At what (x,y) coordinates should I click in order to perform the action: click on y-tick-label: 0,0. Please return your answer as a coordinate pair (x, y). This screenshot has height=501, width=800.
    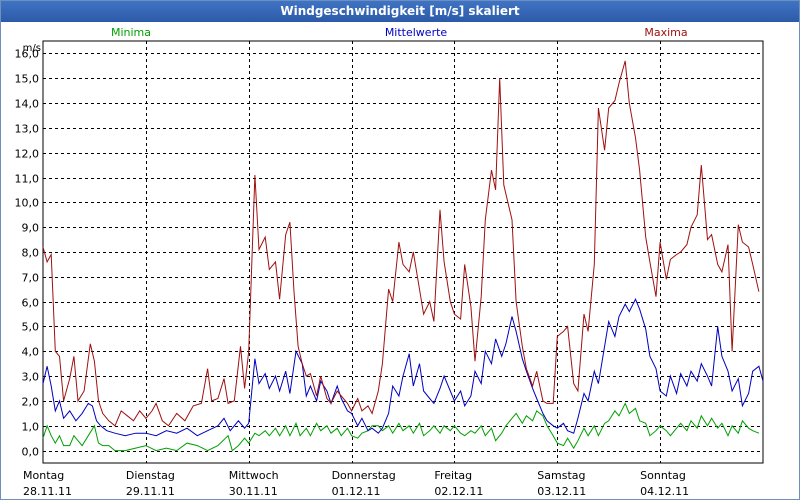
    Looking at the image, I should click on (31, 452).